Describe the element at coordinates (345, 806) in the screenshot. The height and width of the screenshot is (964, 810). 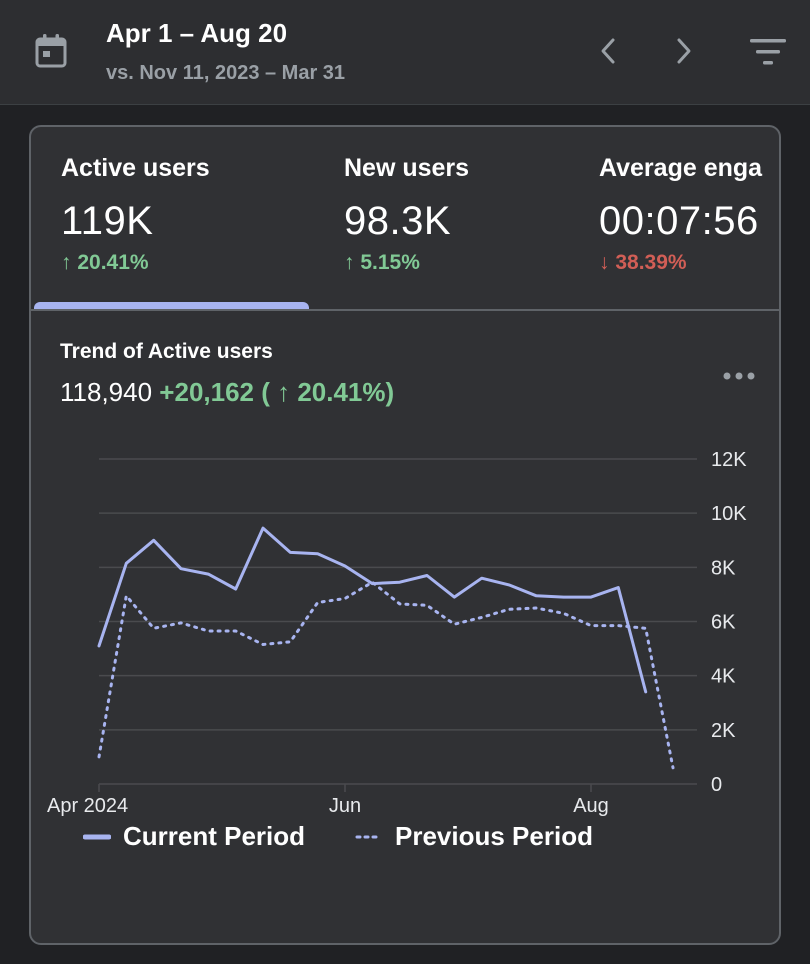
I see `x-tick-label: Jun` at that location.